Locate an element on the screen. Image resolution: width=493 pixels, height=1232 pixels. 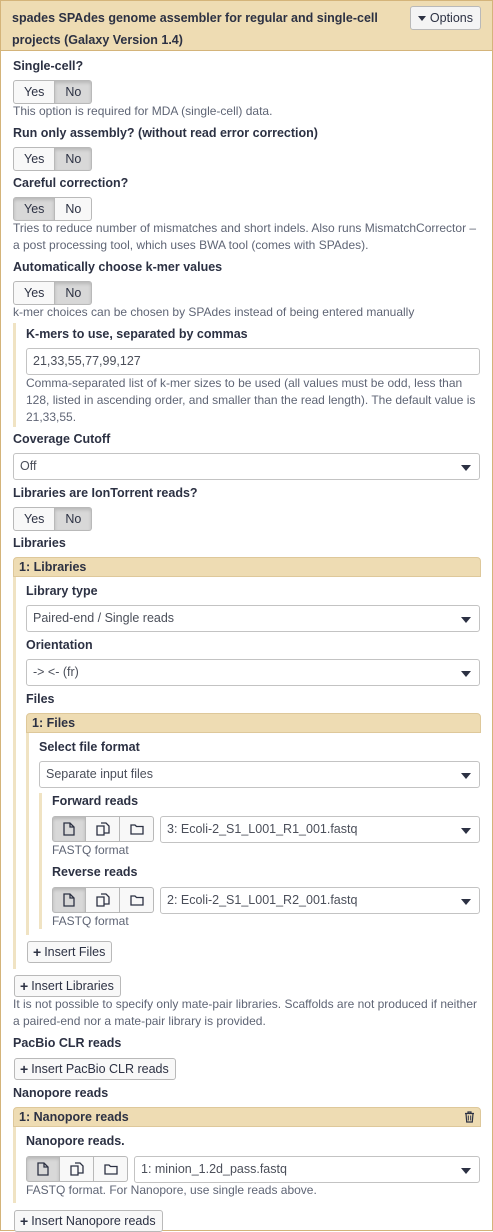
file-format-label: Select file format is located at coordinates (89, 747).